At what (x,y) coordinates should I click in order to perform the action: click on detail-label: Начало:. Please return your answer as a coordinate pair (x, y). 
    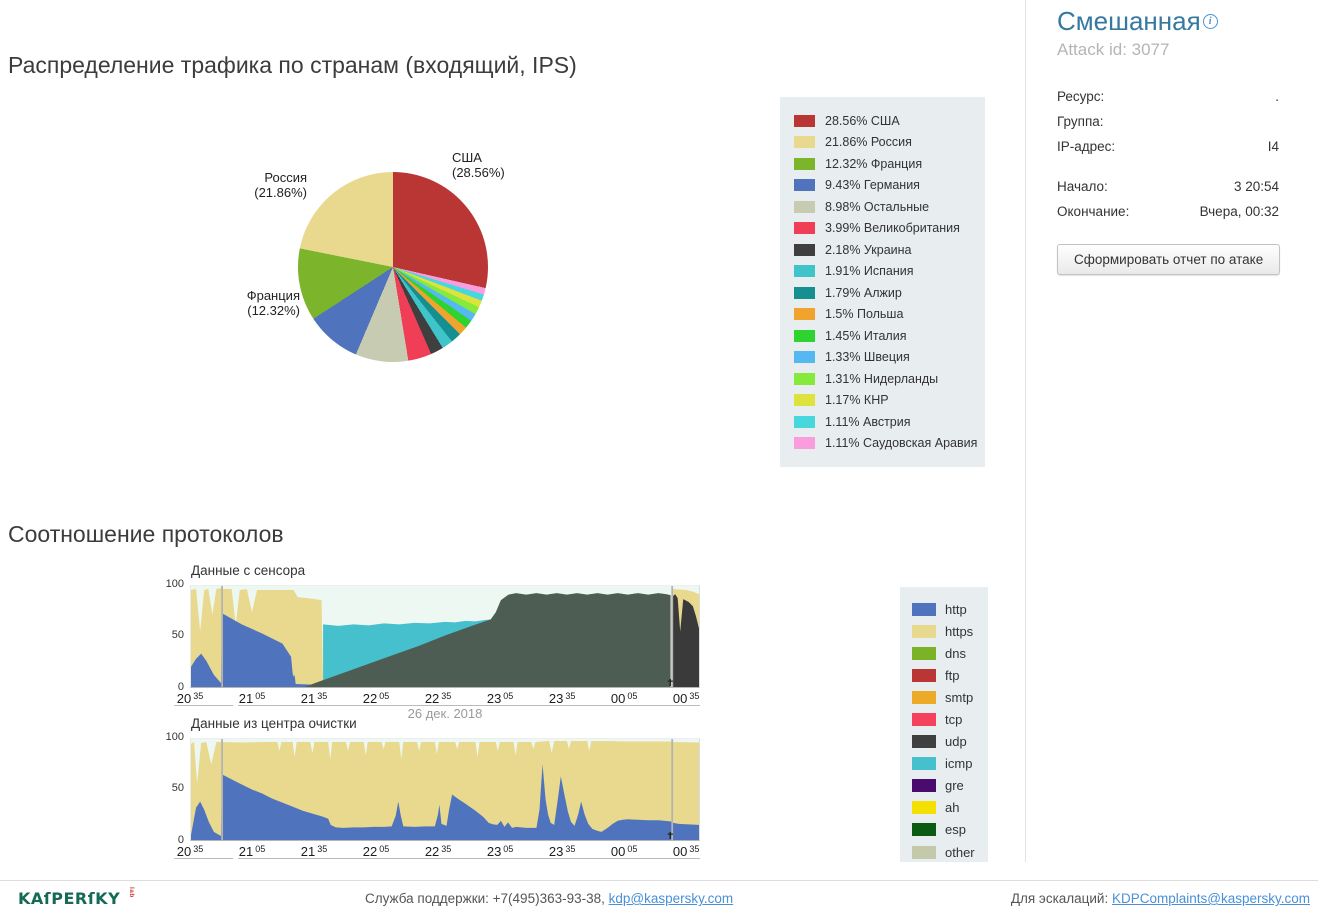
    Looking at the image, I should click on (1082, 186).